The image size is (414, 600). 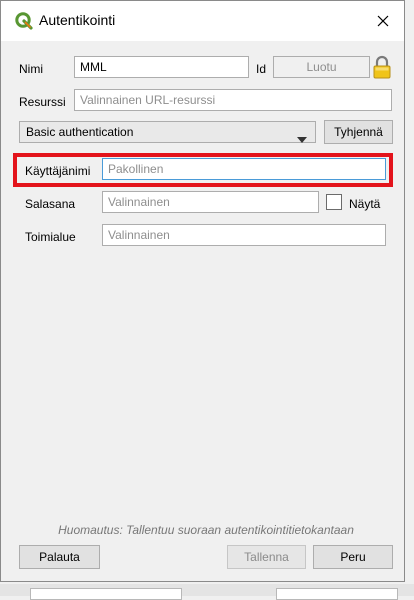 What do you see at coordinates (59, 557) in the screenshot?
I see `reset-button: Palauta` at bounding box center [59, 557].